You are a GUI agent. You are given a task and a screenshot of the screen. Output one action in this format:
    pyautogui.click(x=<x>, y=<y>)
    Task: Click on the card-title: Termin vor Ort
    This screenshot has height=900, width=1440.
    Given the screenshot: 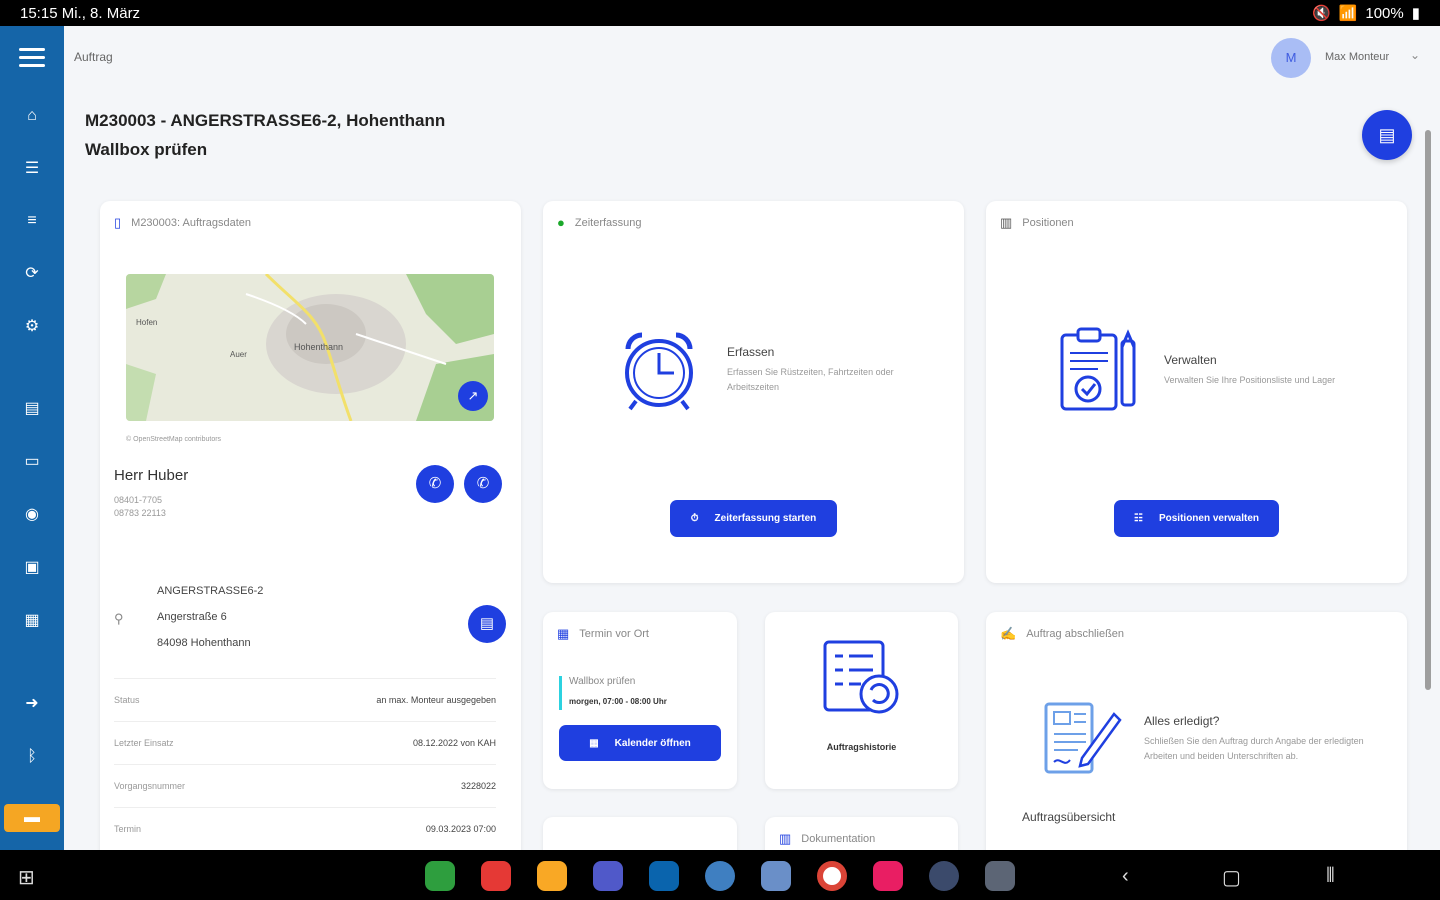 What is the action you would take?
    pyautogui.click(x=614, y=634)
    